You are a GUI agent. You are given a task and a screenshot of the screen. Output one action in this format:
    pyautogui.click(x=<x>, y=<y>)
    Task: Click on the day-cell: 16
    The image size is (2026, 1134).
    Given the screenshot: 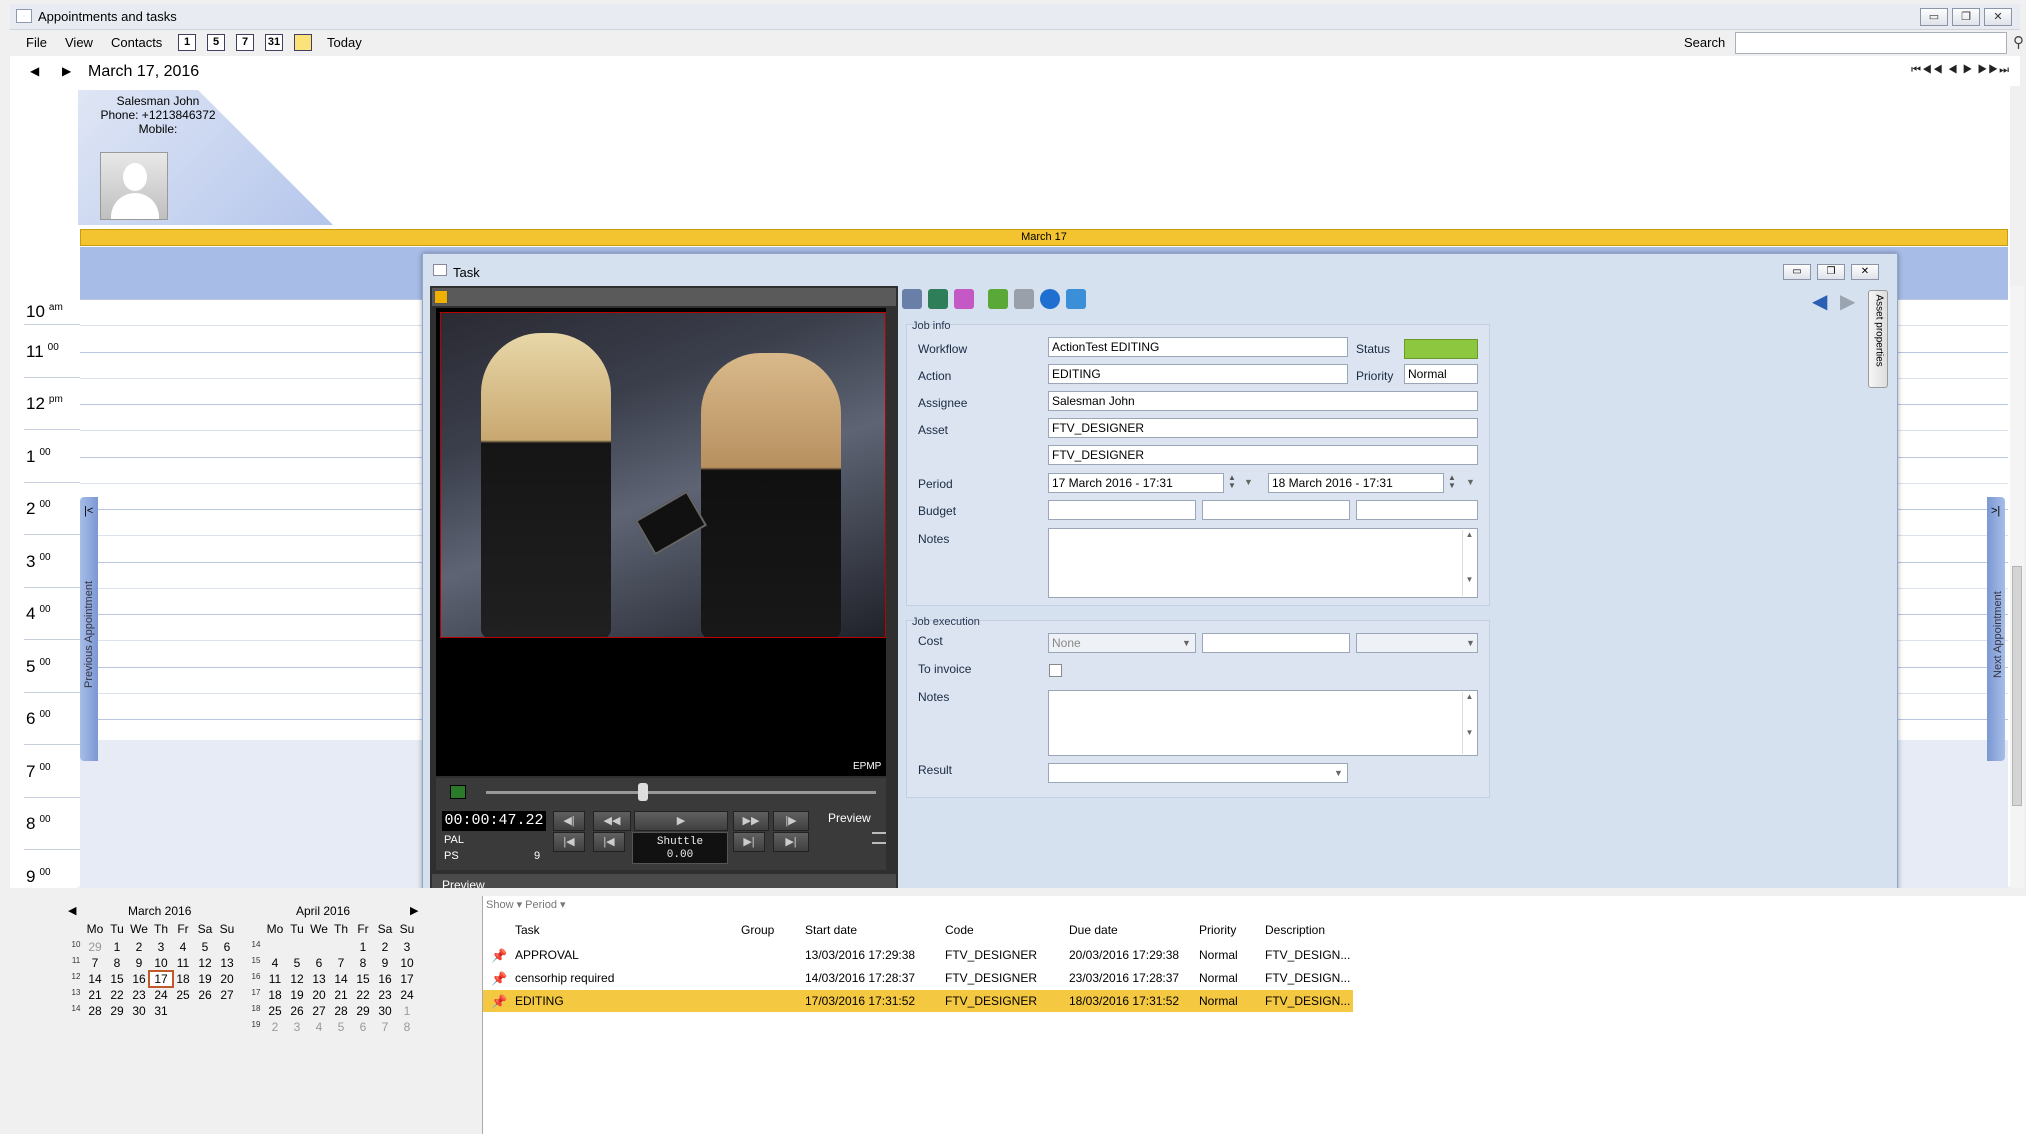 What is the action you would take?
    pyautogui.click(x=385, y=979)
    